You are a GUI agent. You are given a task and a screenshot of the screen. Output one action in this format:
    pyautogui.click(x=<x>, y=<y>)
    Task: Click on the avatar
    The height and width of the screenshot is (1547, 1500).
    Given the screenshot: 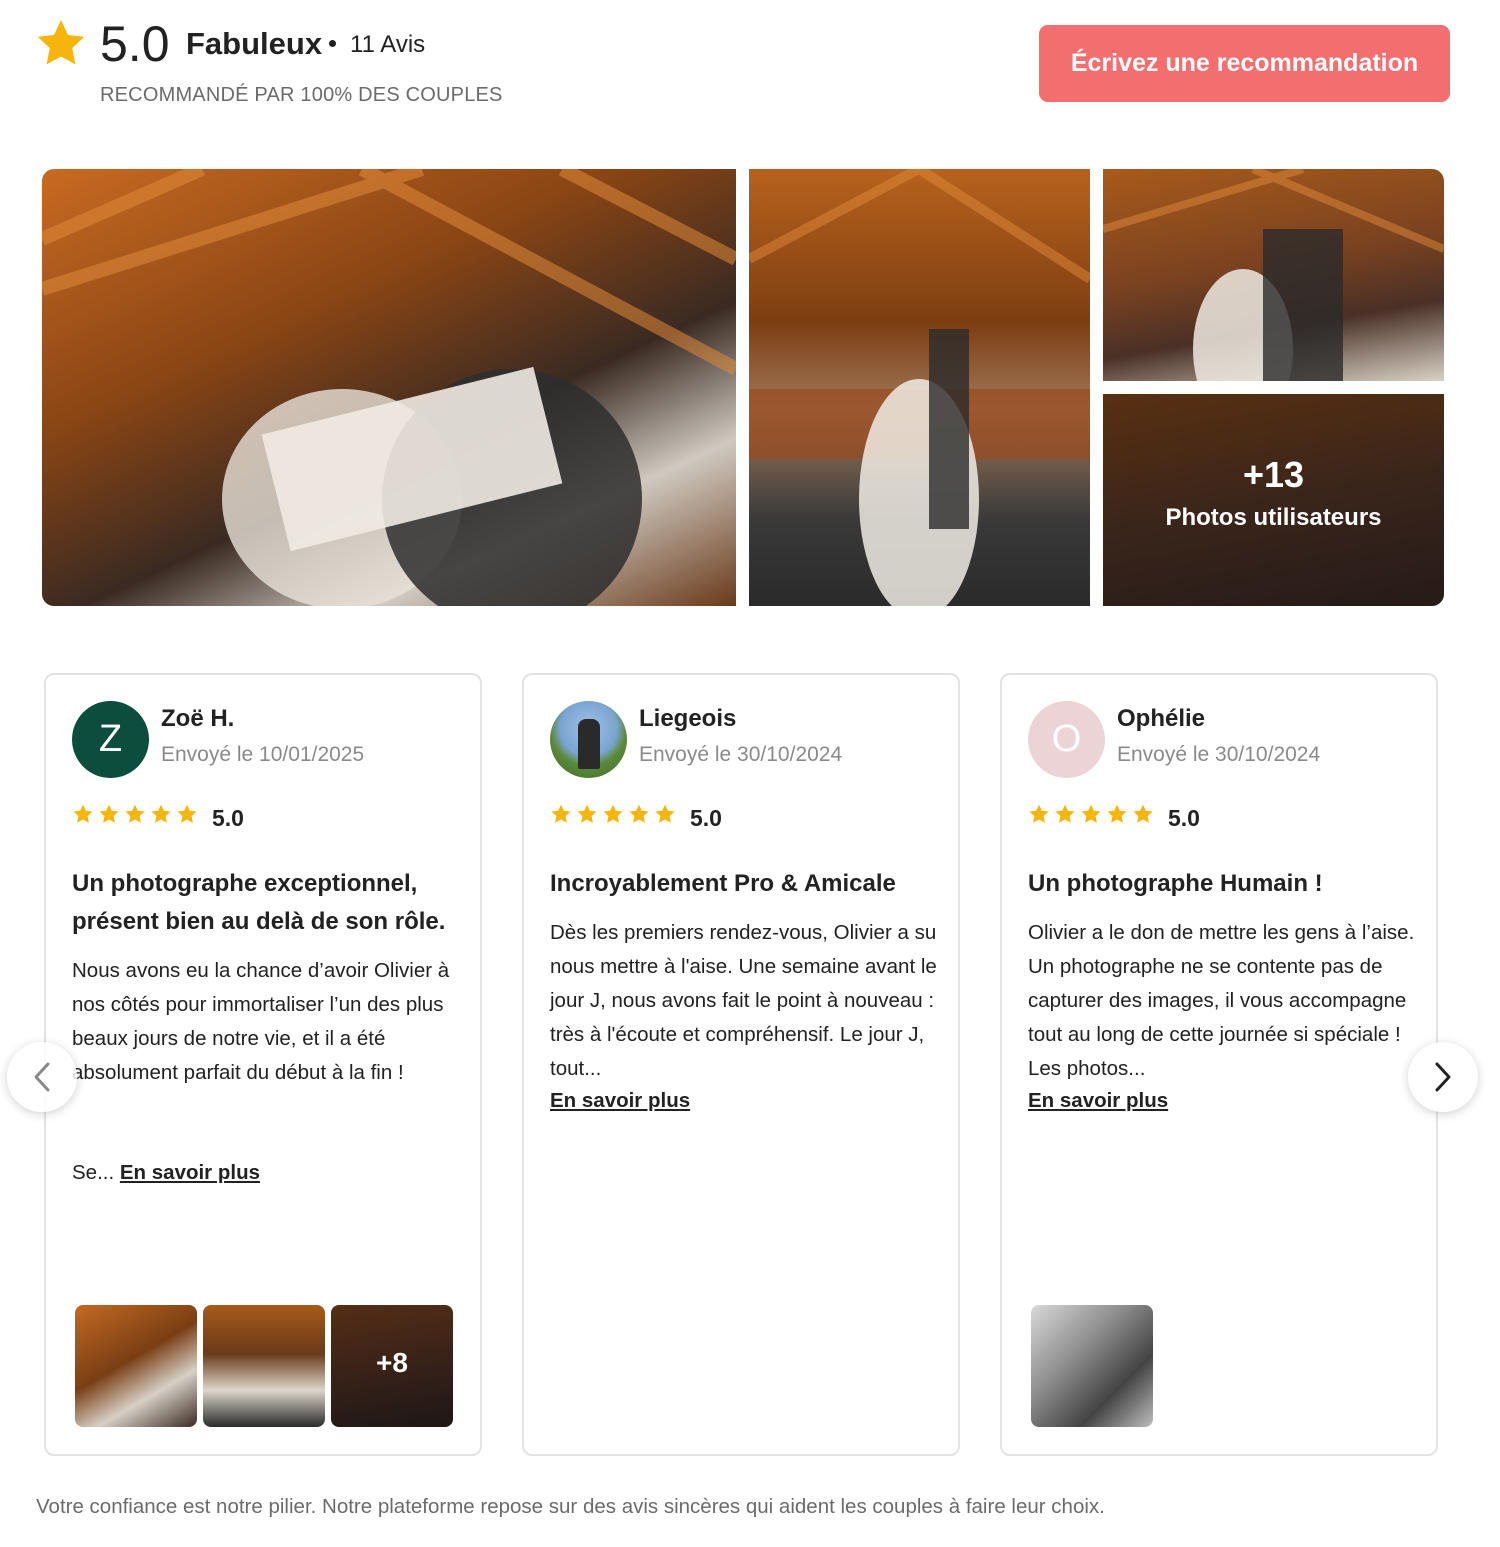 What is the action you would take?
    pyautogui.click(x=588, y=739)
    